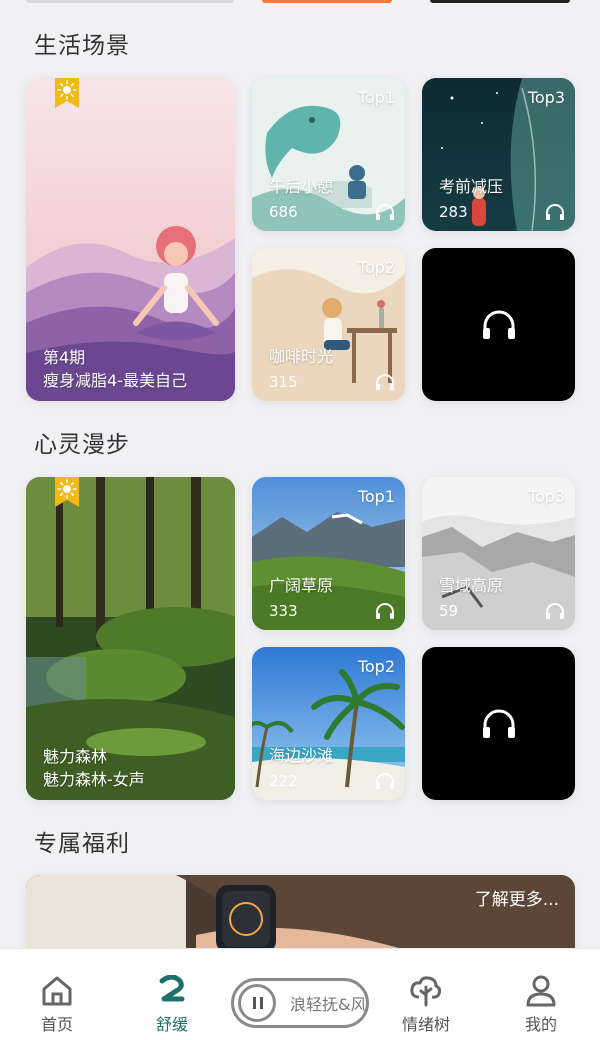  I want to click on nav-home-label: 首页, so click(56, 1024).